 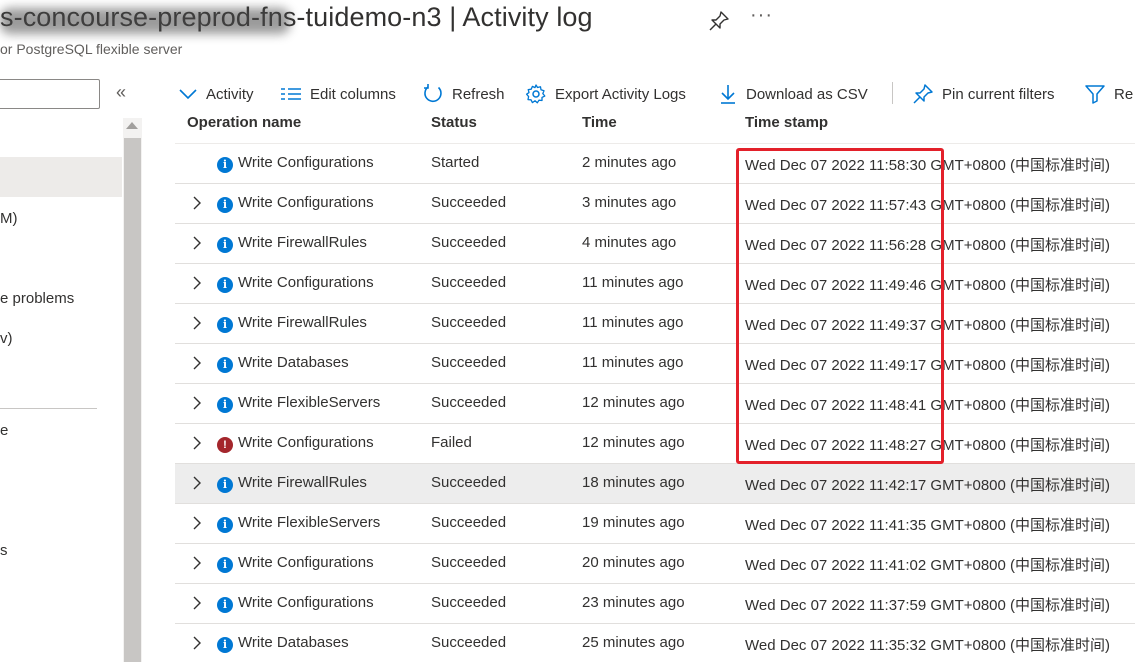 What do you see at coordinates (61, 177) in the screenshot?
I see `sidebar-item-selected` at bounding box center [61, 177].